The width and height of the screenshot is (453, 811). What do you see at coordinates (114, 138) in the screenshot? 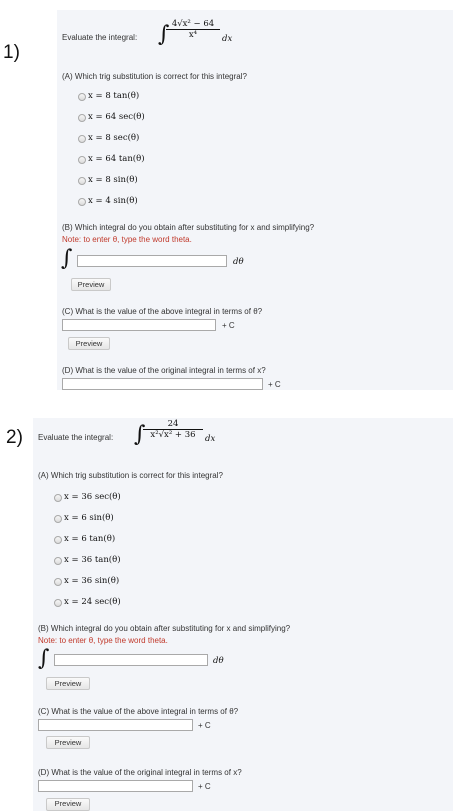
I see `option-label: x = 8 sec(θ)` at bounding box center [114, 138].